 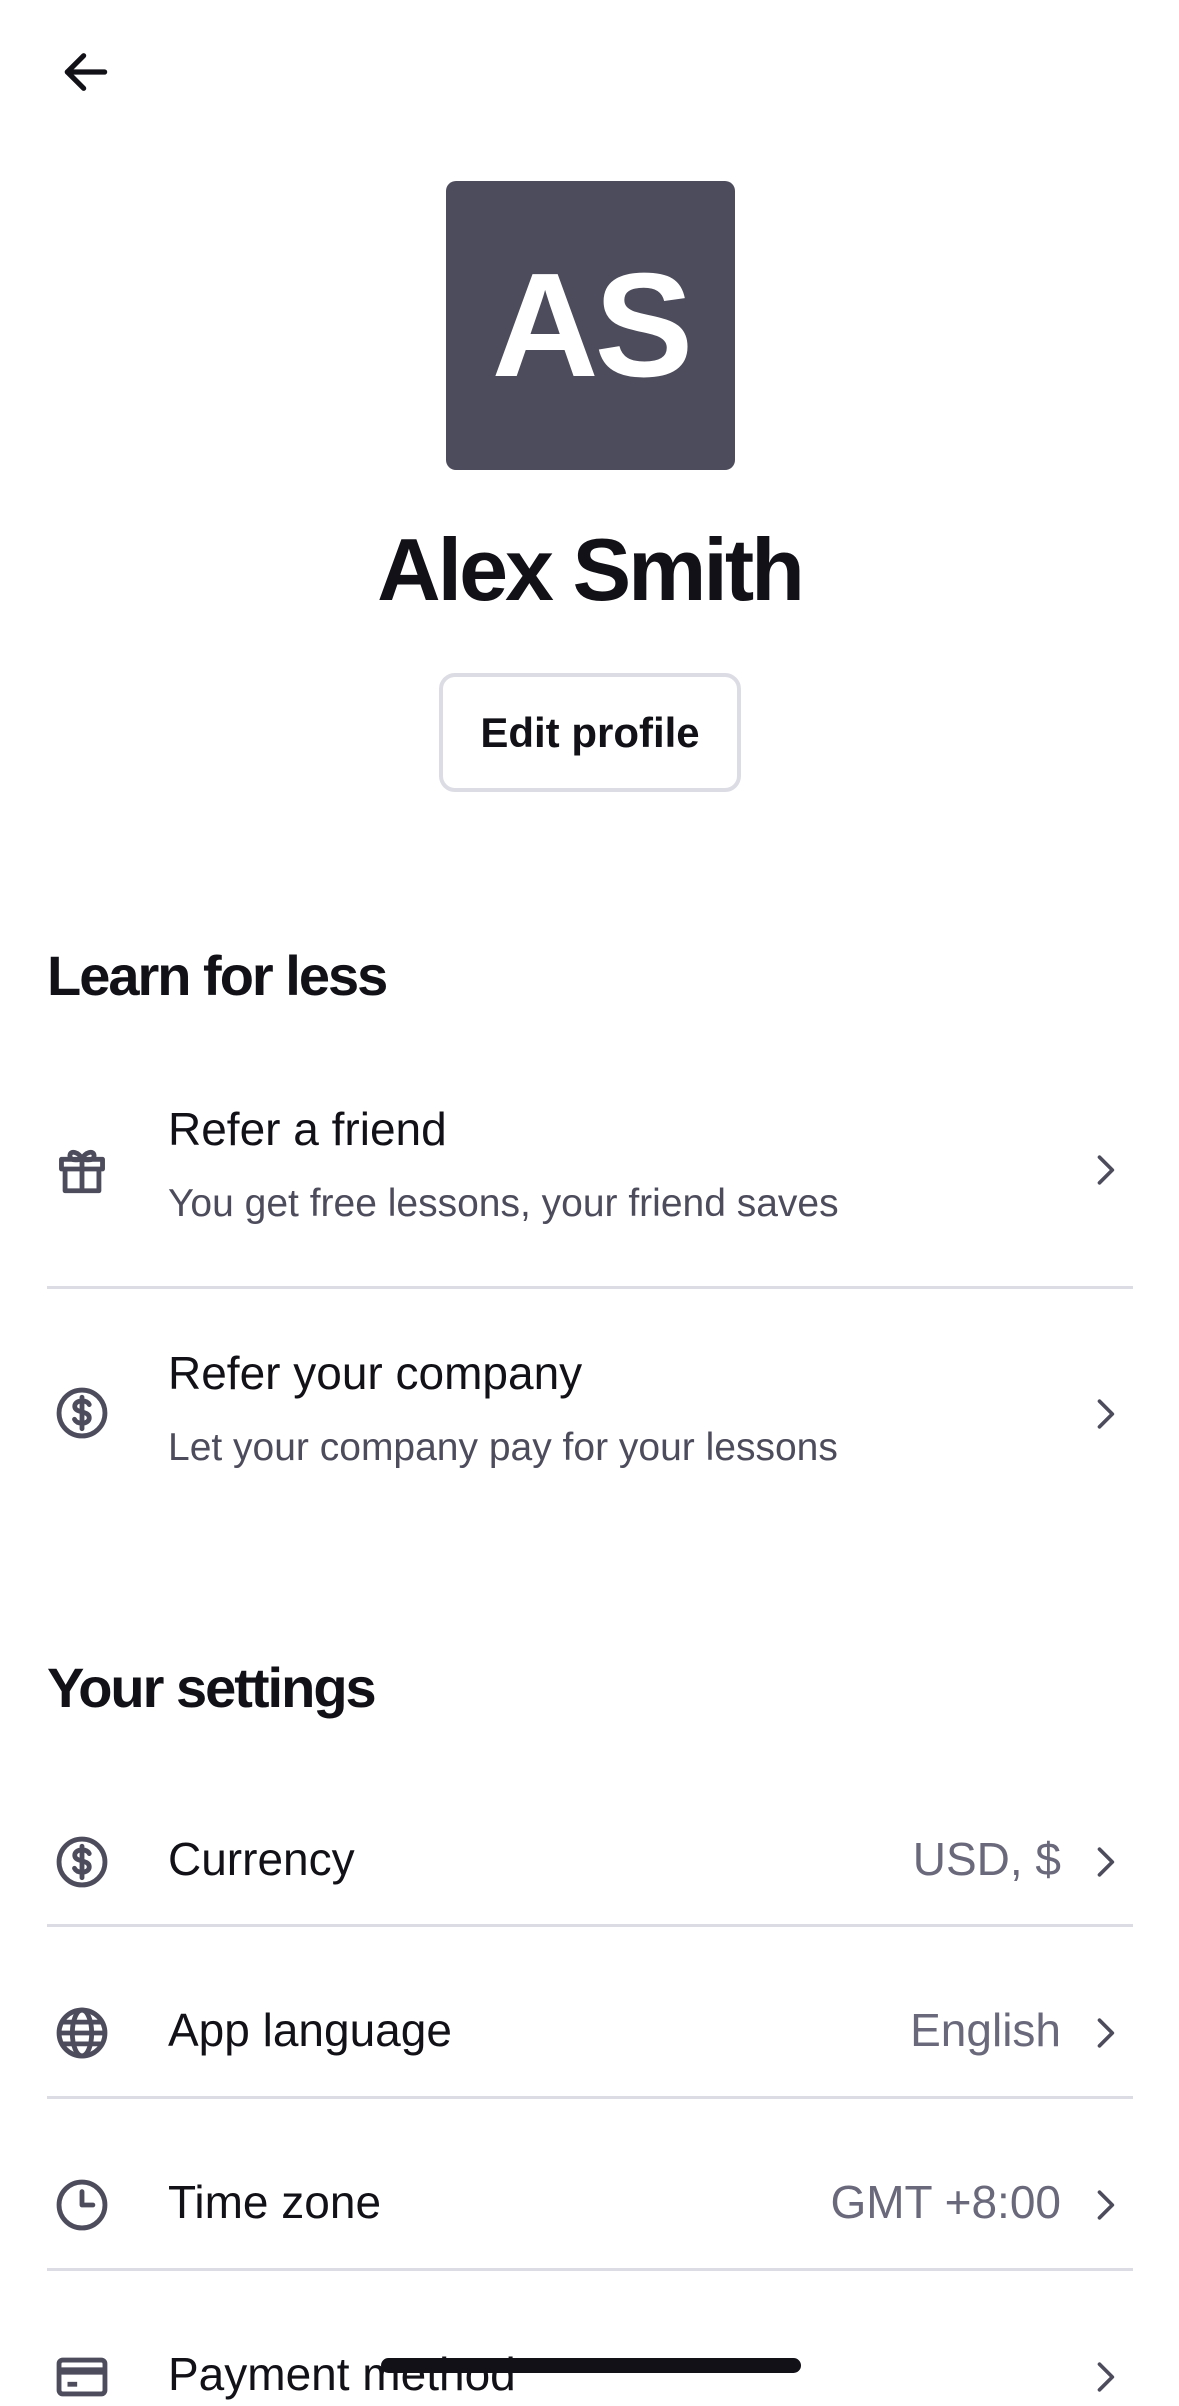 I want to click on arrow-left-icon, so click(x=86, y=74).